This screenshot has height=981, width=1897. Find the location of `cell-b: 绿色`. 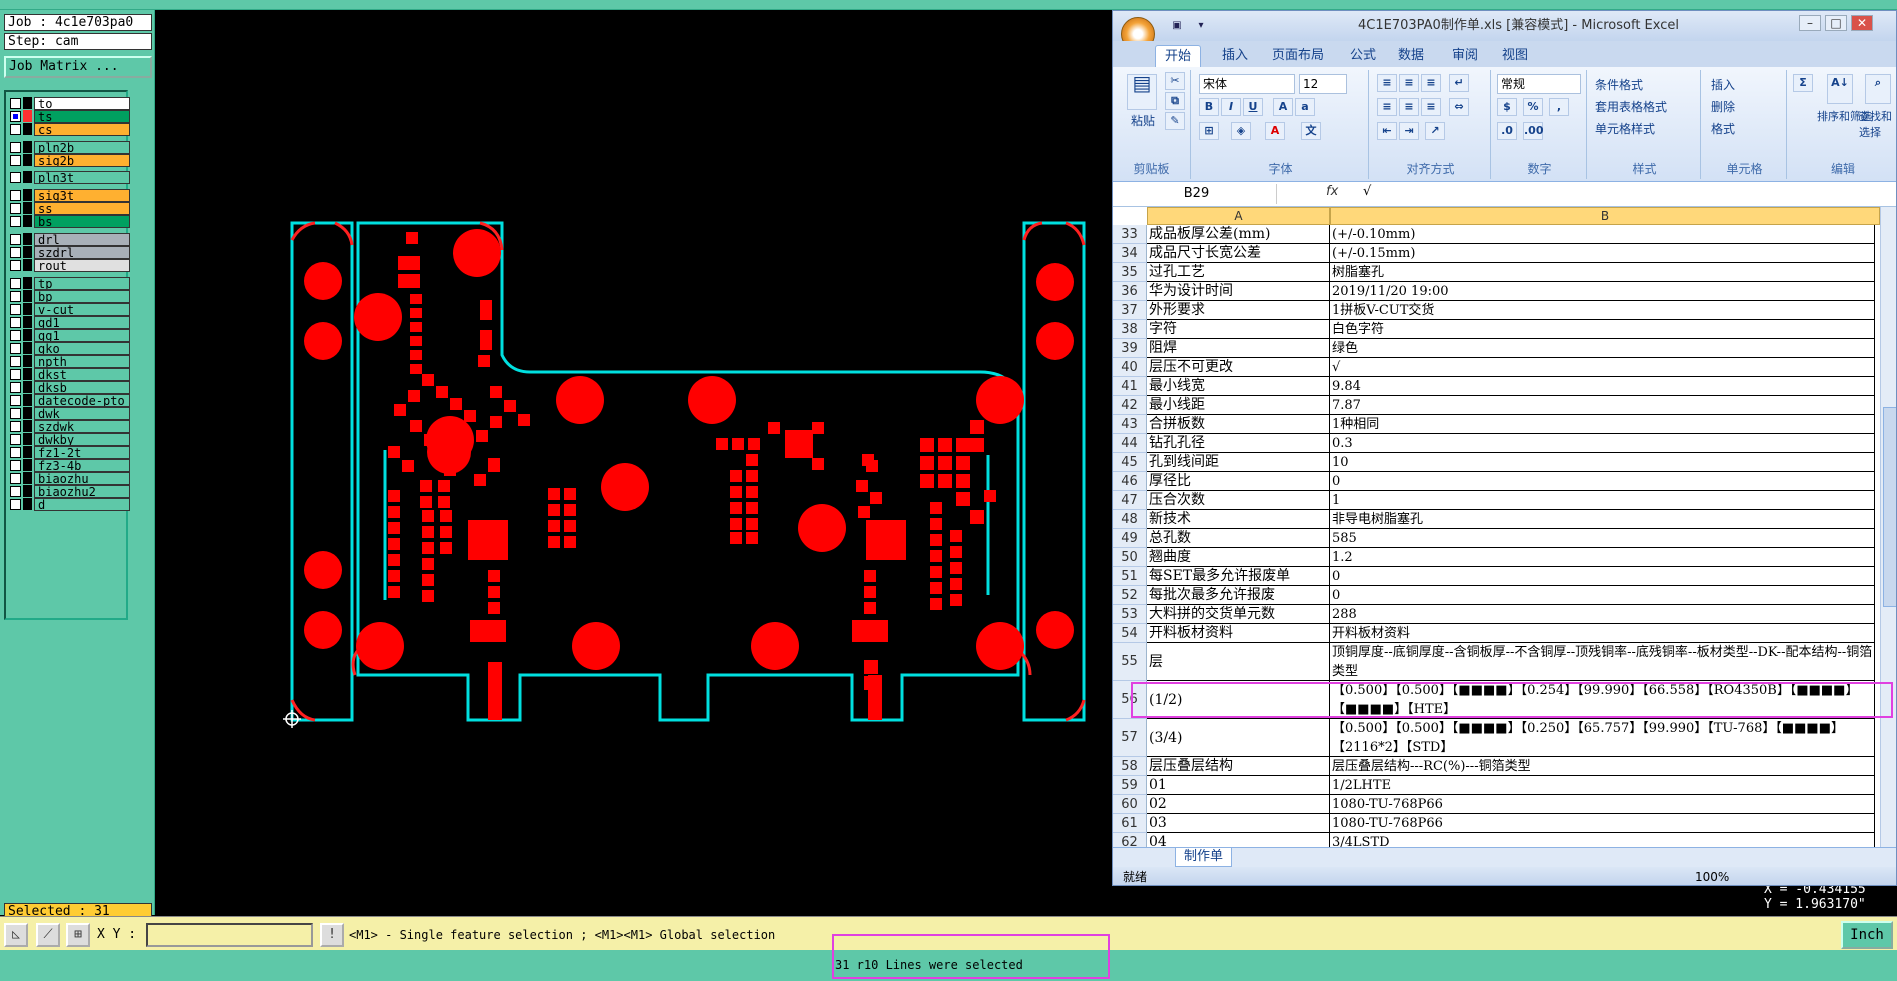

cell-b: 绿色 is located at coordinates (1602, 348).